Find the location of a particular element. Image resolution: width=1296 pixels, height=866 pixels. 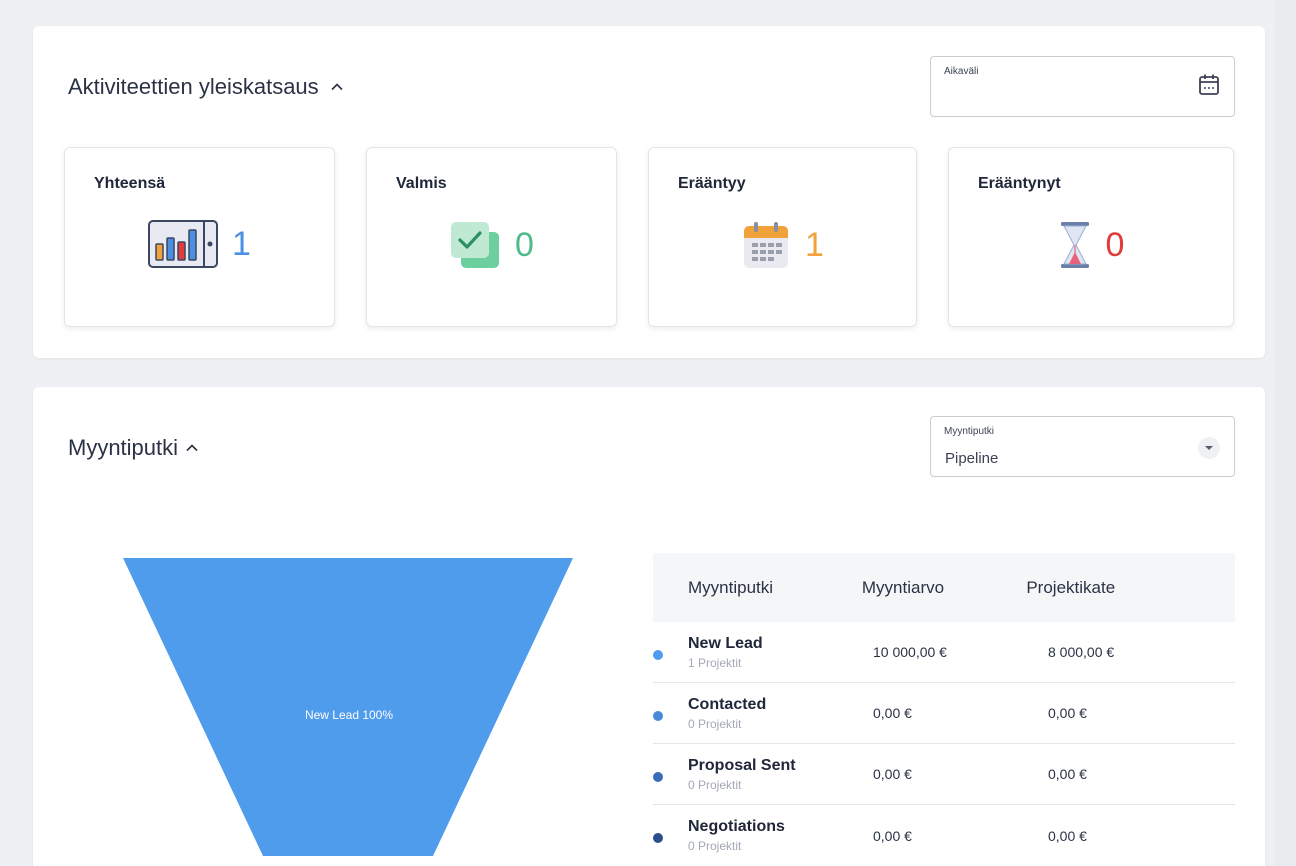

activities-header: Aktiviteettien yleiskatsaus is located at coordinates (206, 87).